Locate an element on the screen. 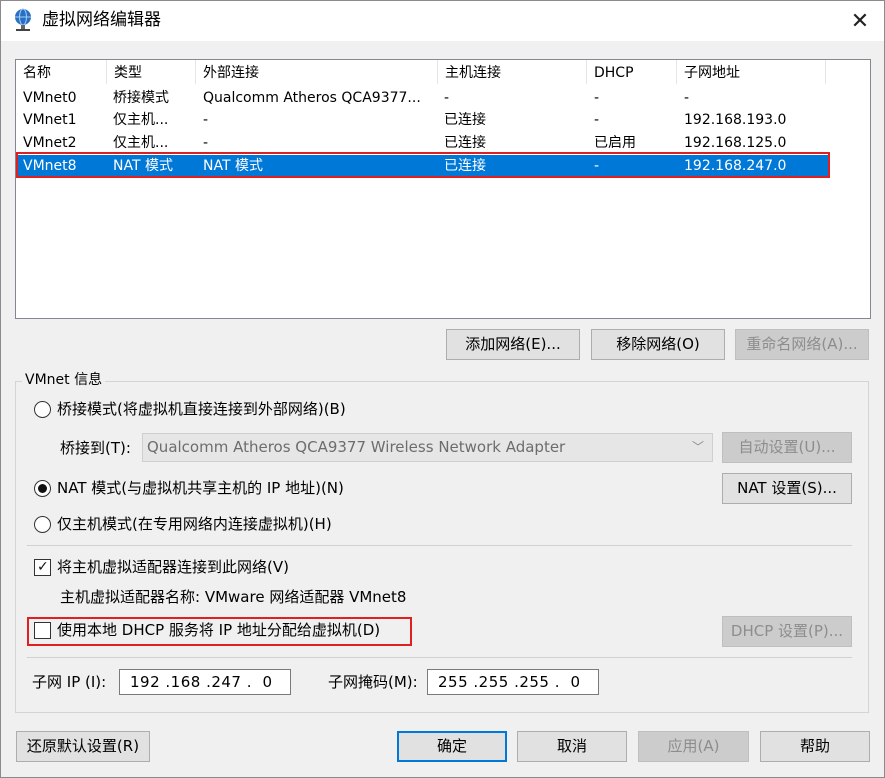 The height and width of the screenshot is (778, 885). cell-name: VMnet2 is located at coordinates (50, 143).